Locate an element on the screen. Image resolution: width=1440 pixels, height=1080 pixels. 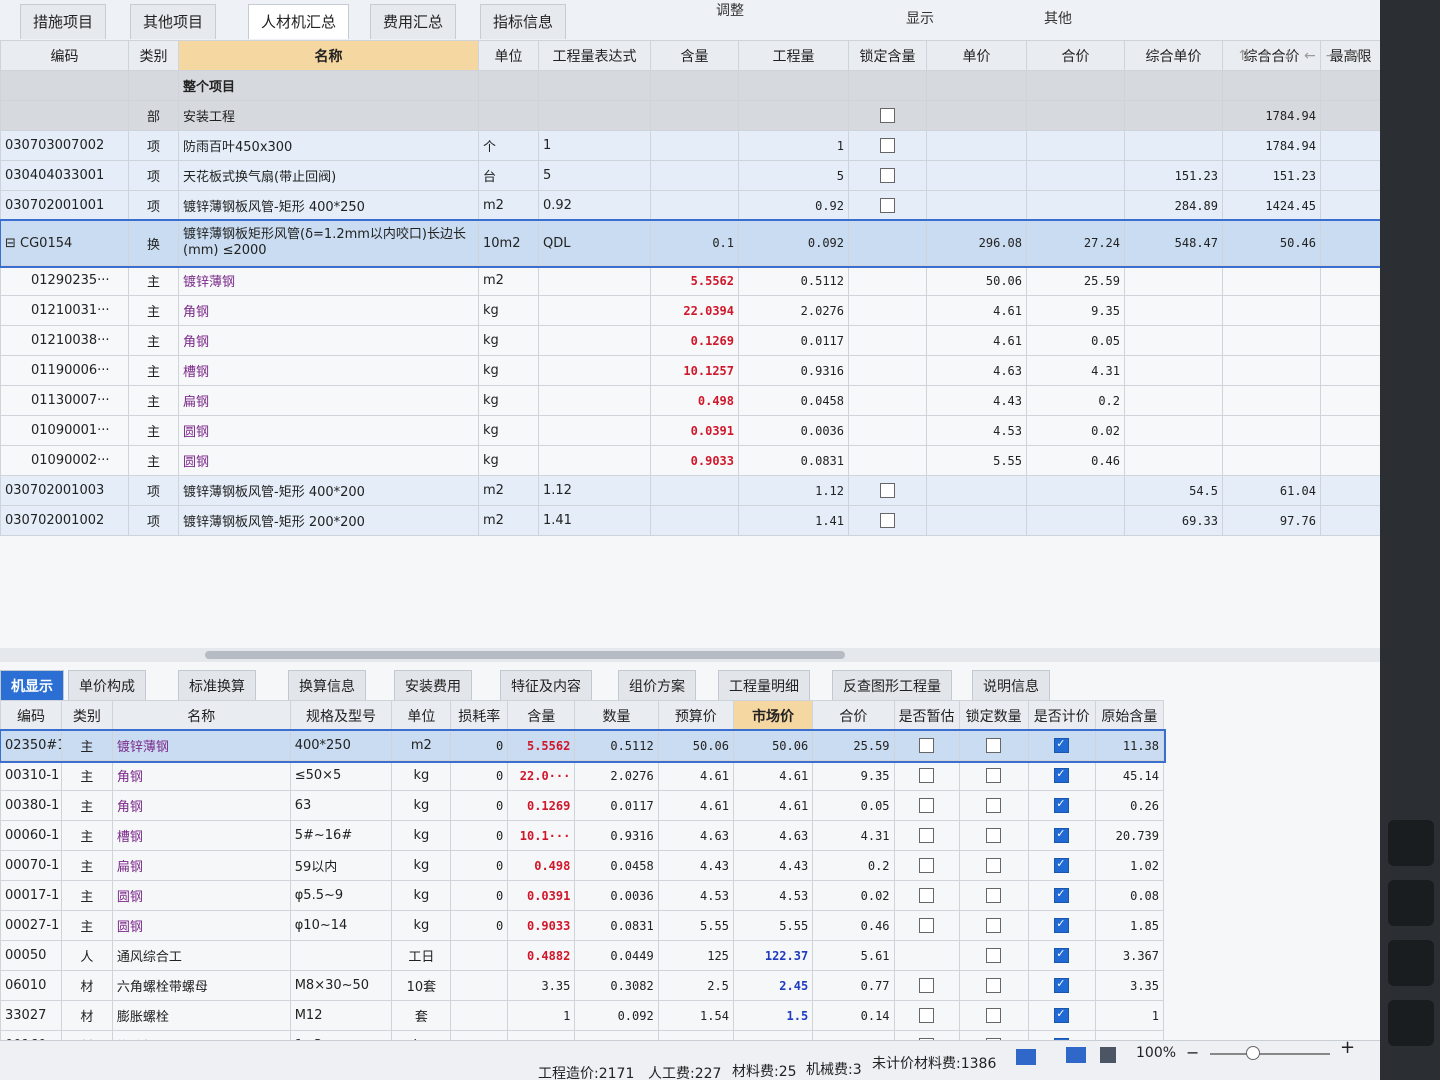
col-total-price: 合价 is located at coordinates (1075, 55).